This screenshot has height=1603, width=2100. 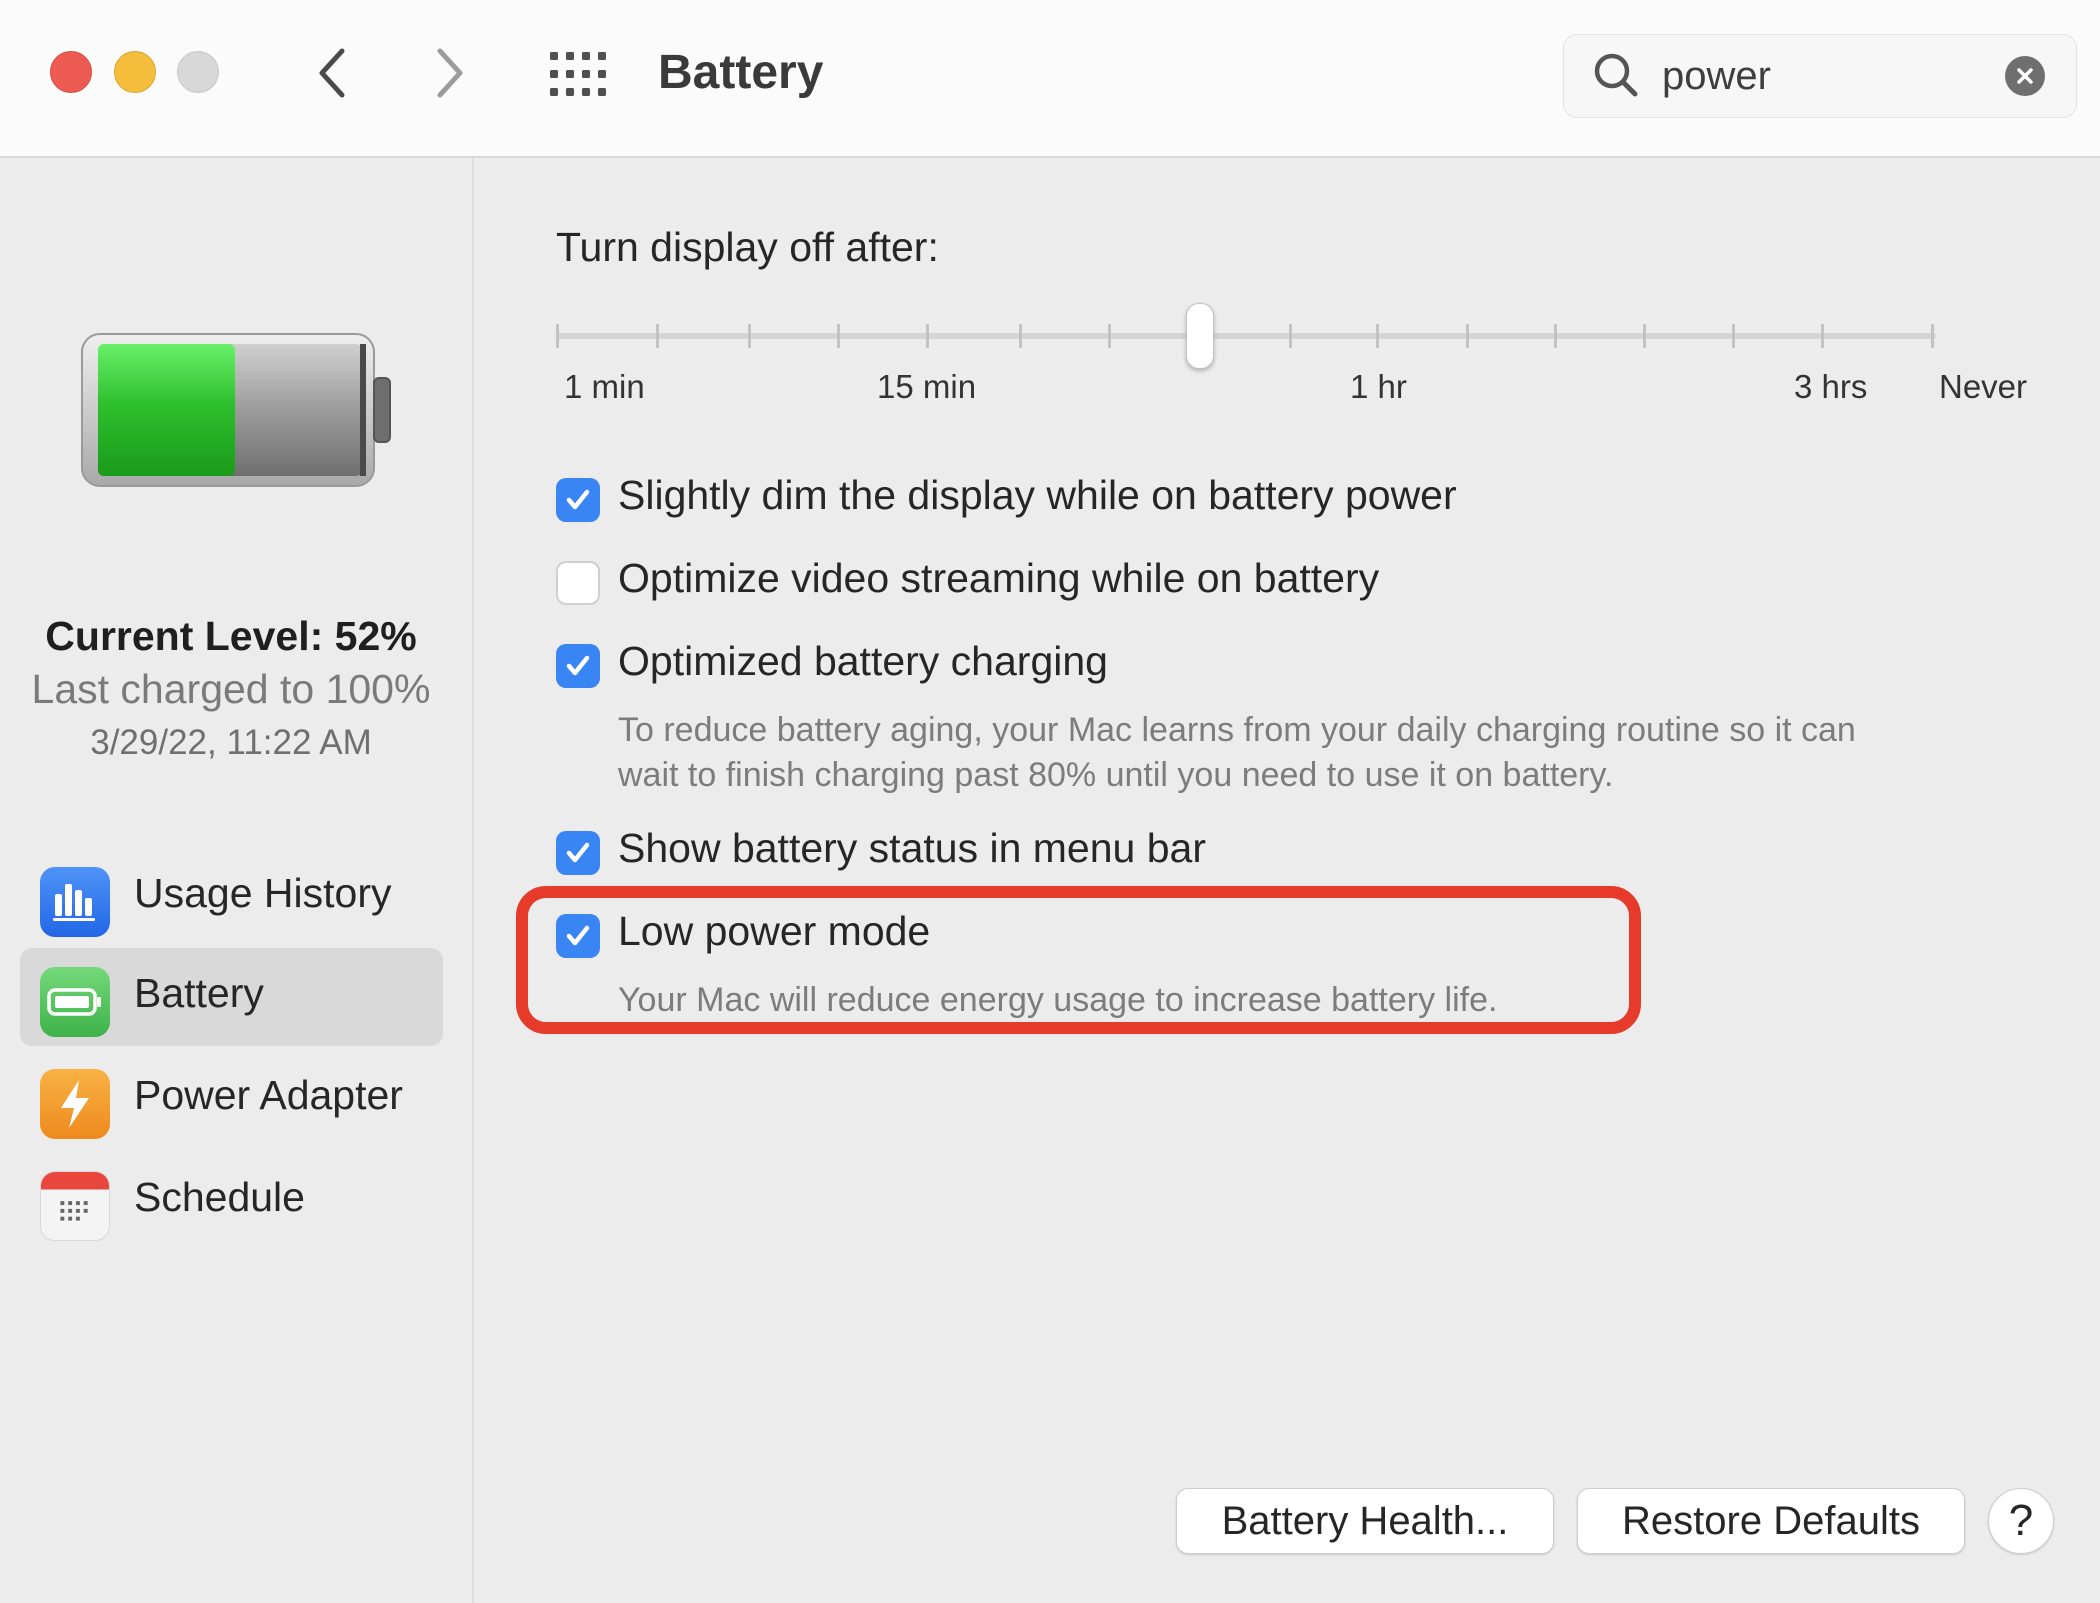 I want to click on show-all-preferences-button, so click(x=579, y=74).